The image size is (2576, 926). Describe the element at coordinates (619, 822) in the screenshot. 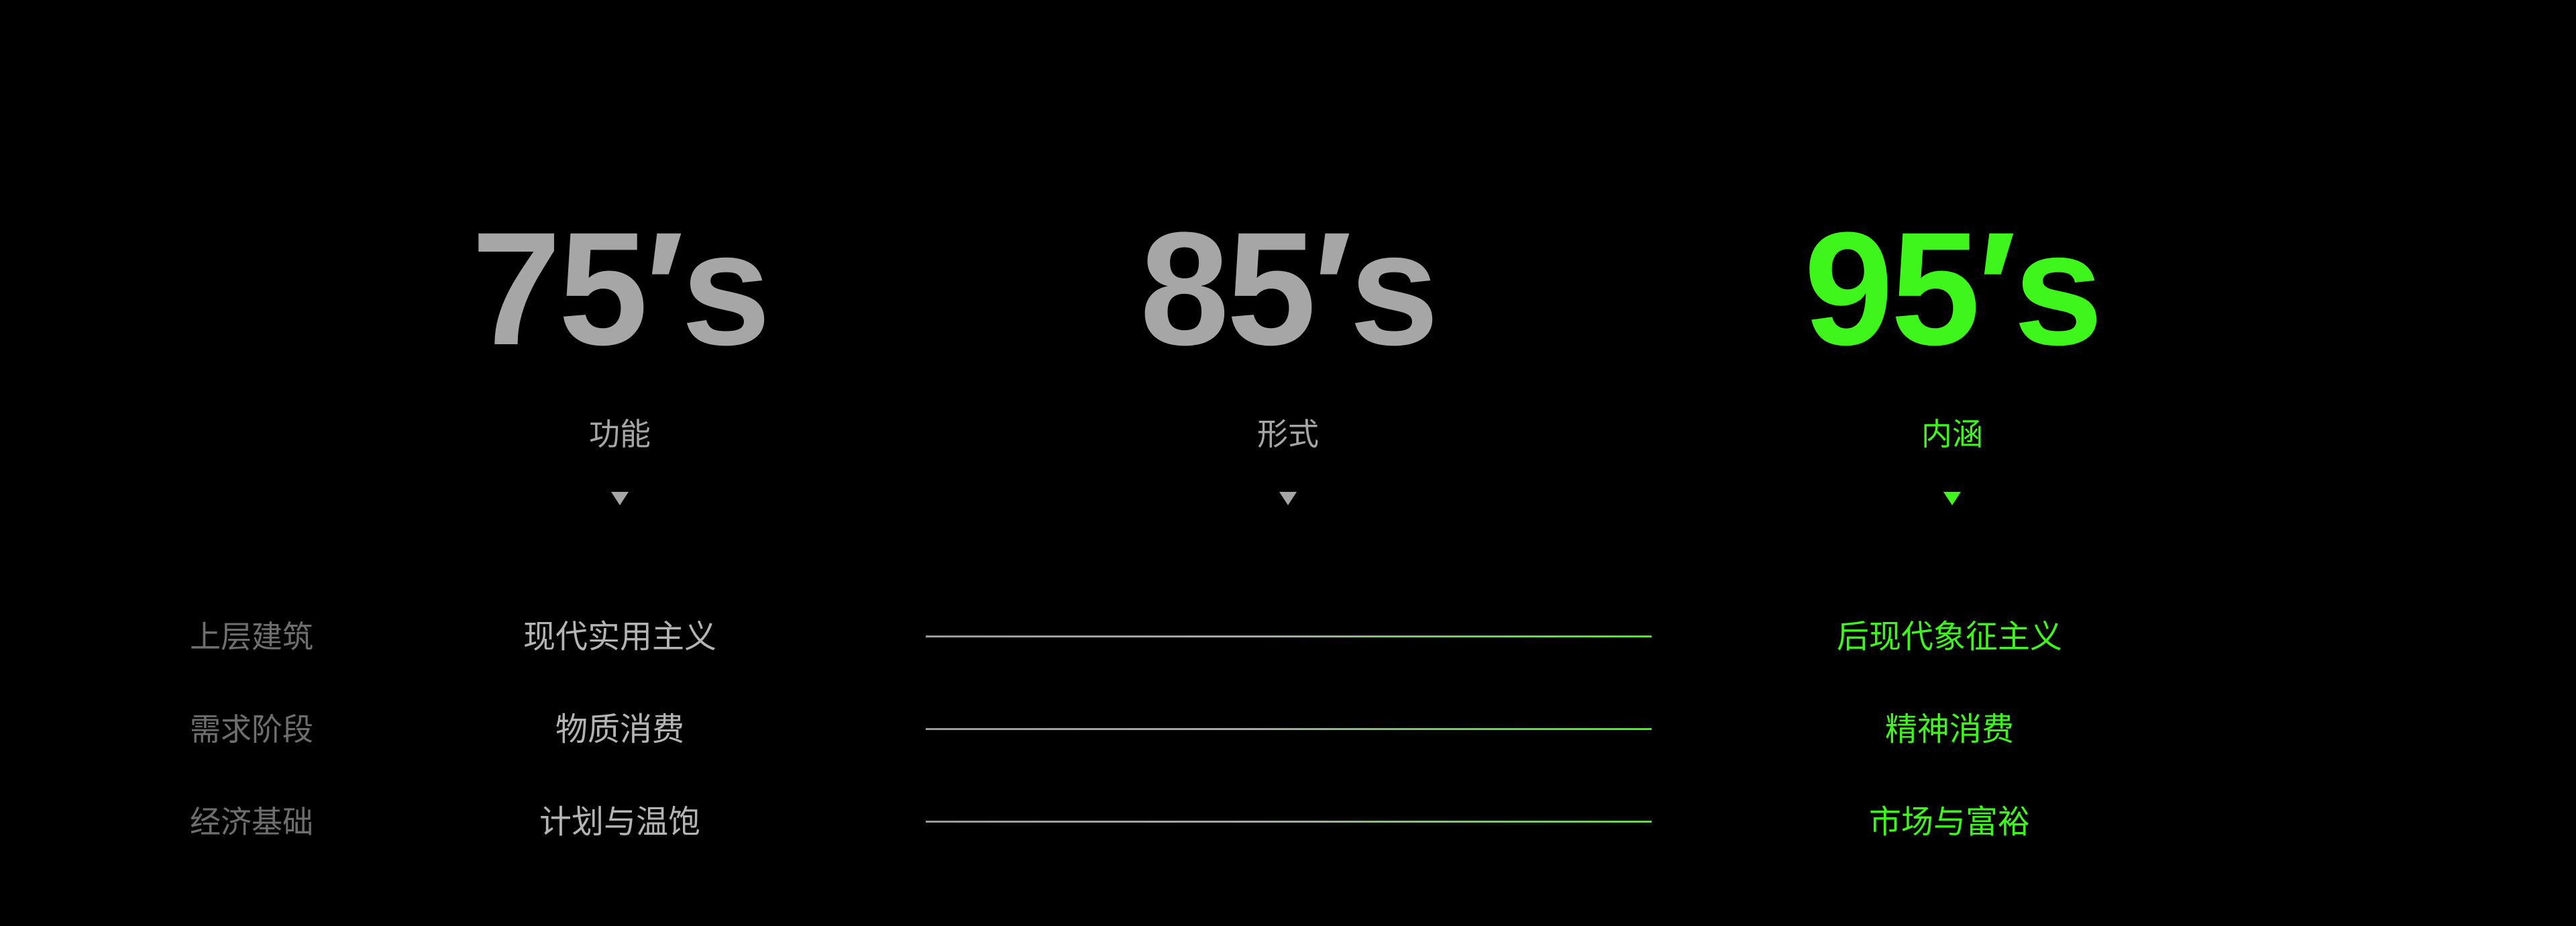

I see `row-from-value: 计划与温饱` at that location.